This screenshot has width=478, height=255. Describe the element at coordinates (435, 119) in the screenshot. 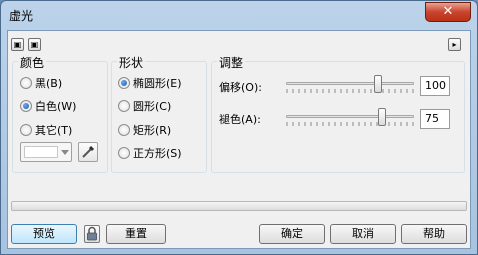

I see `fade-input: 75` at that location.